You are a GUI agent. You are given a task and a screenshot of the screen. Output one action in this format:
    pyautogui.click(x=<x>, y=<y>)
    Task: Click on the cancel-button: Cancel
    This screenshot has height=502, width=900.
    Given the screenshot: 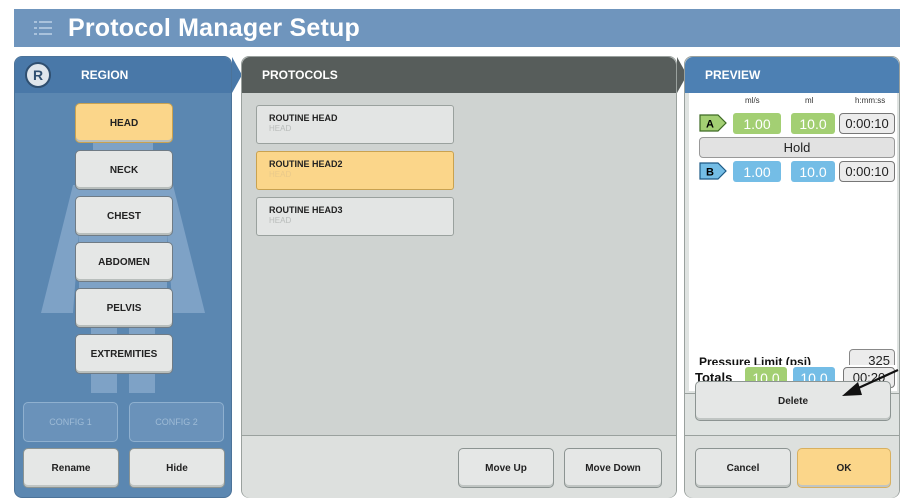 What is the action you would take?
    pyautogui.click(x=743, y=468)
    